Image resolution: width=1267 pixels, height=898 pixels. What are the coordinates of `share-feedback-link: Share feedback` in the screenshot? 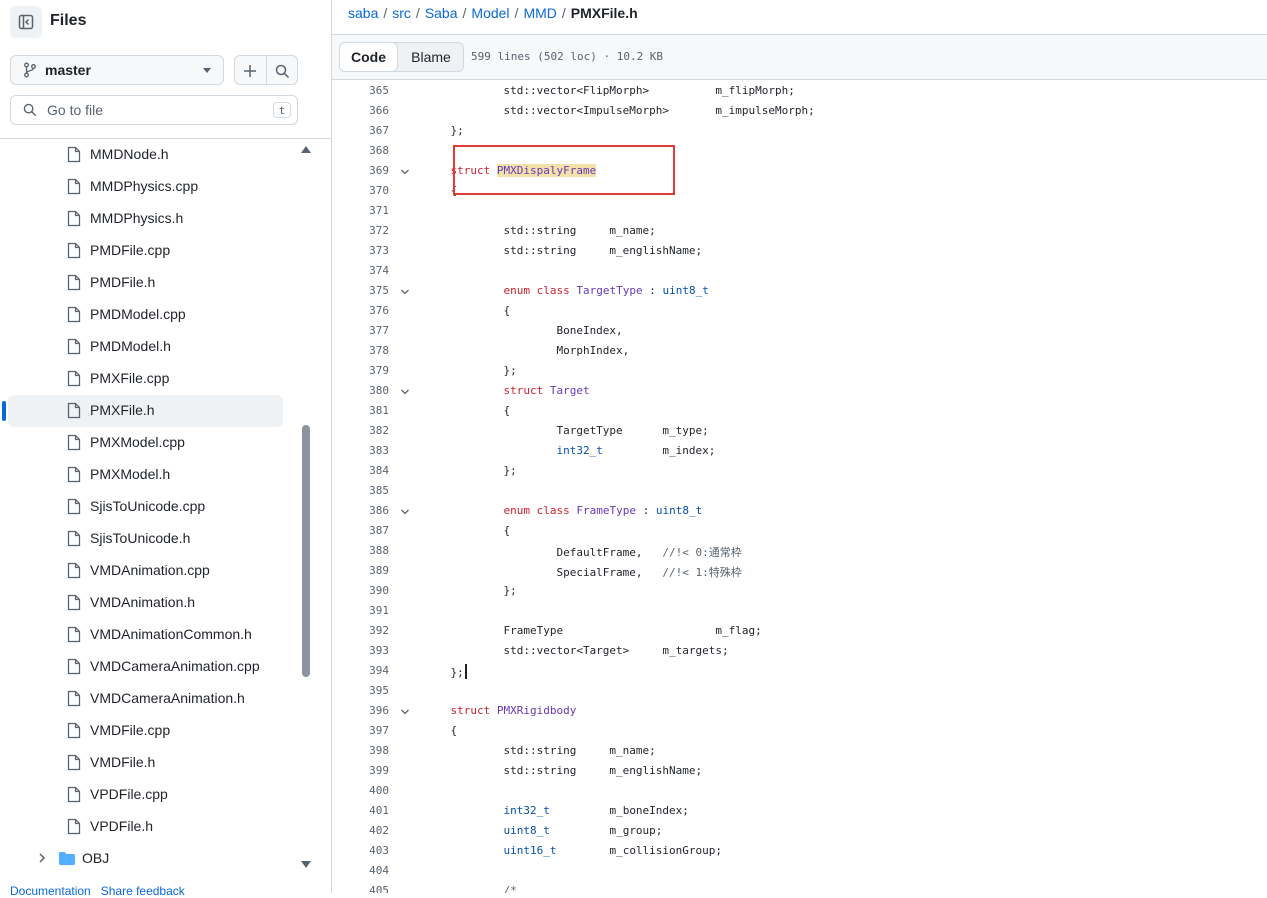 It's located at (143, 891).